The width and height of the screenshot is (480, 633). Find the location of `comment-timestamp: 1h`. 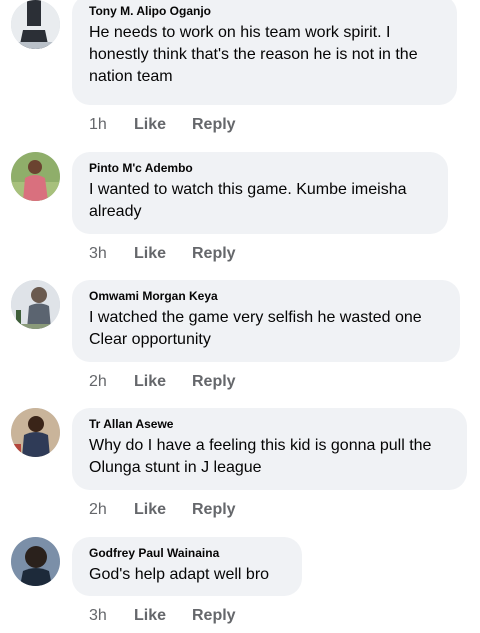

comment-timestamp: 1h is located at coordinates (111, 125).